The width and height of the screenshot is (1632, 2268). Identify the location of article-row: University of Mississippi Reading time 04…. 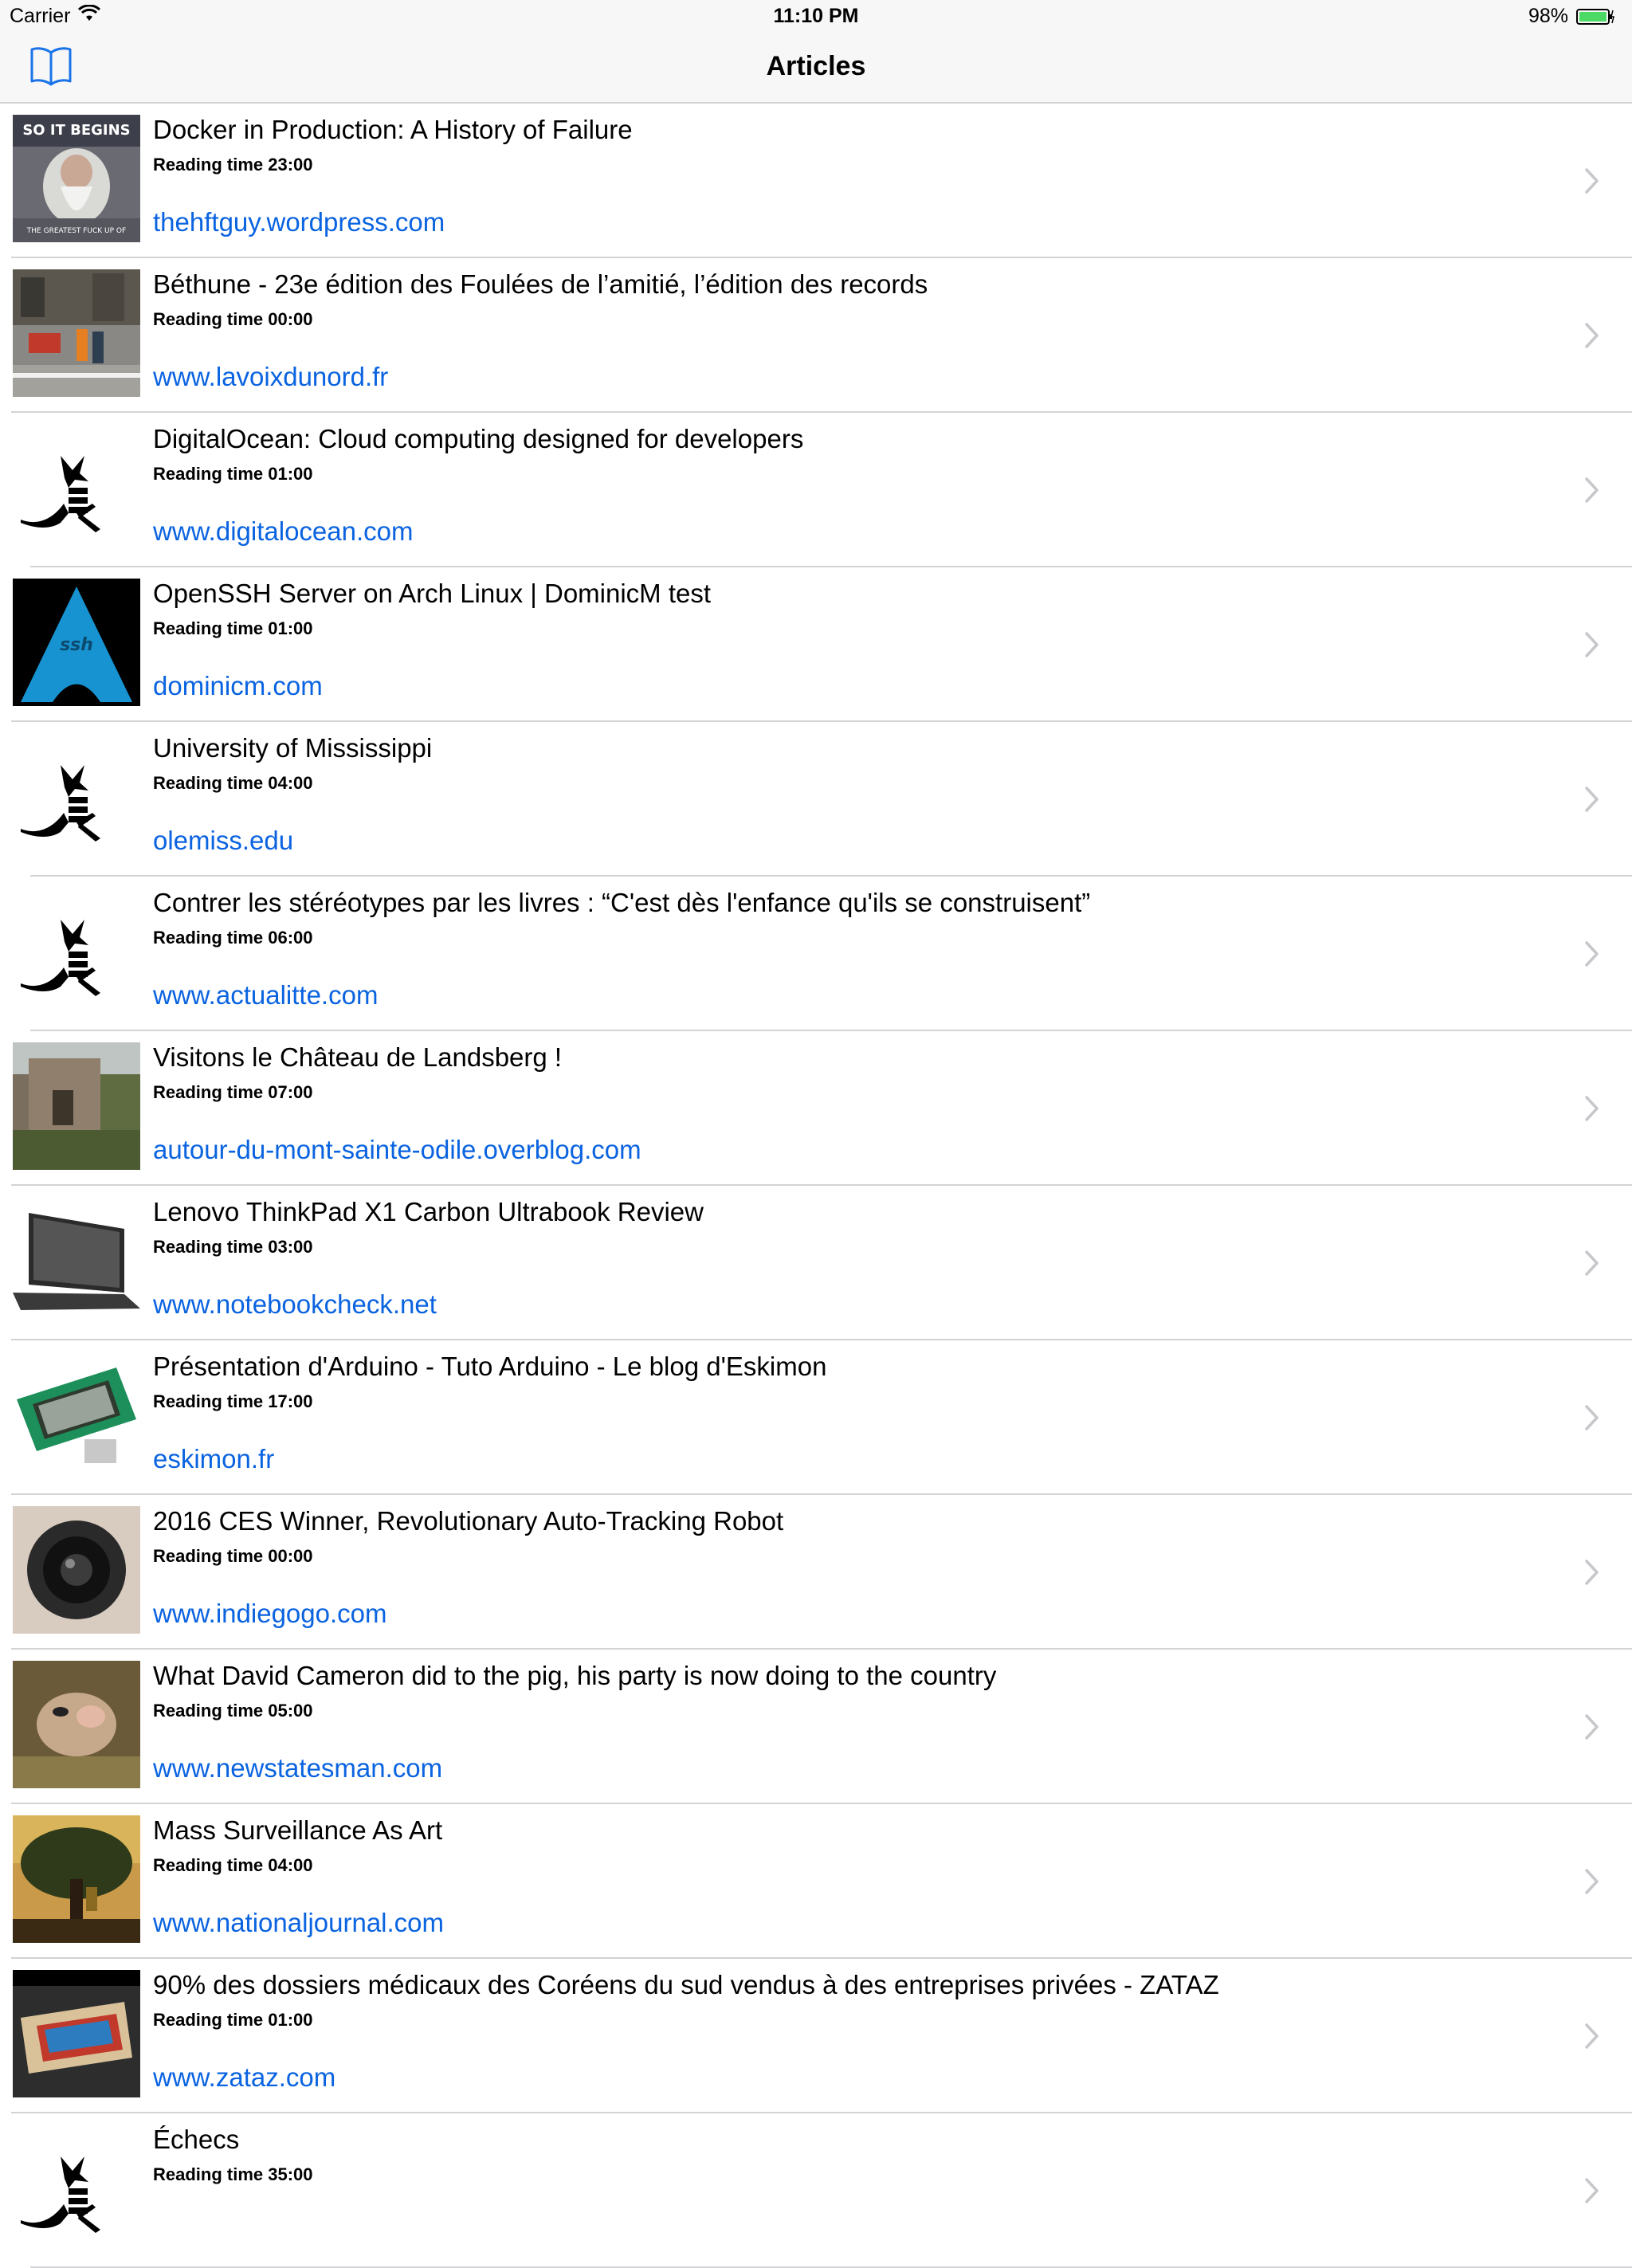
(816, 799).